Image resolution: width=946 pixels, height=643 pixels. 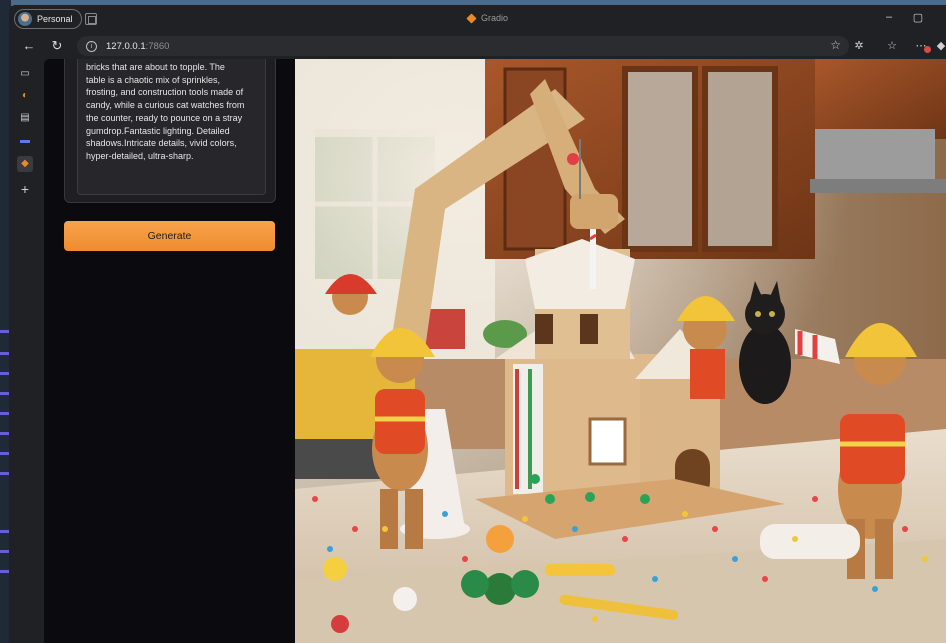 What do you see at coordinates (57, 46) in the screenshot?
I see `reload-icon: ↻` at bounding box center [57, 46].